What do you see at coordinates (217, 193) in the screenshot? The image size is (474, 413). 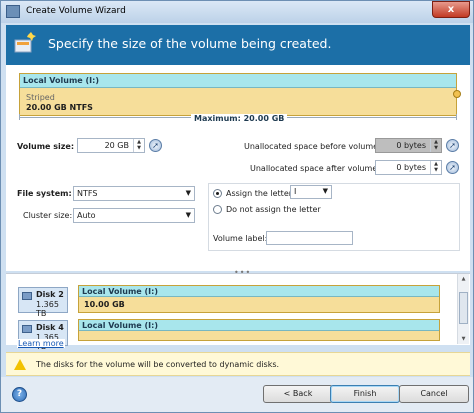 I see `assign-letter-radio` at bounding box center [217, 193].